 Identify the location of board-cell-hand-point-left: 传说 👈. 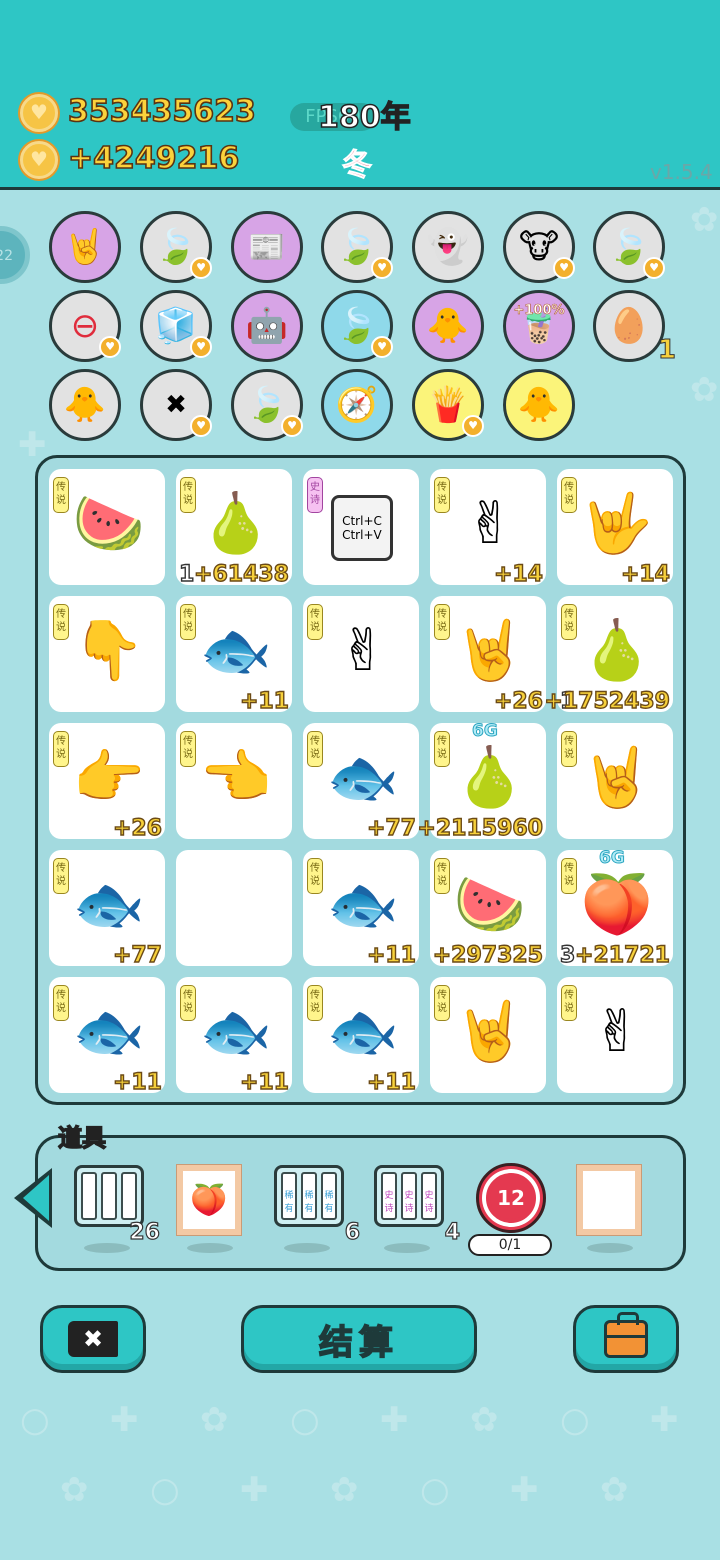
(234, 781).